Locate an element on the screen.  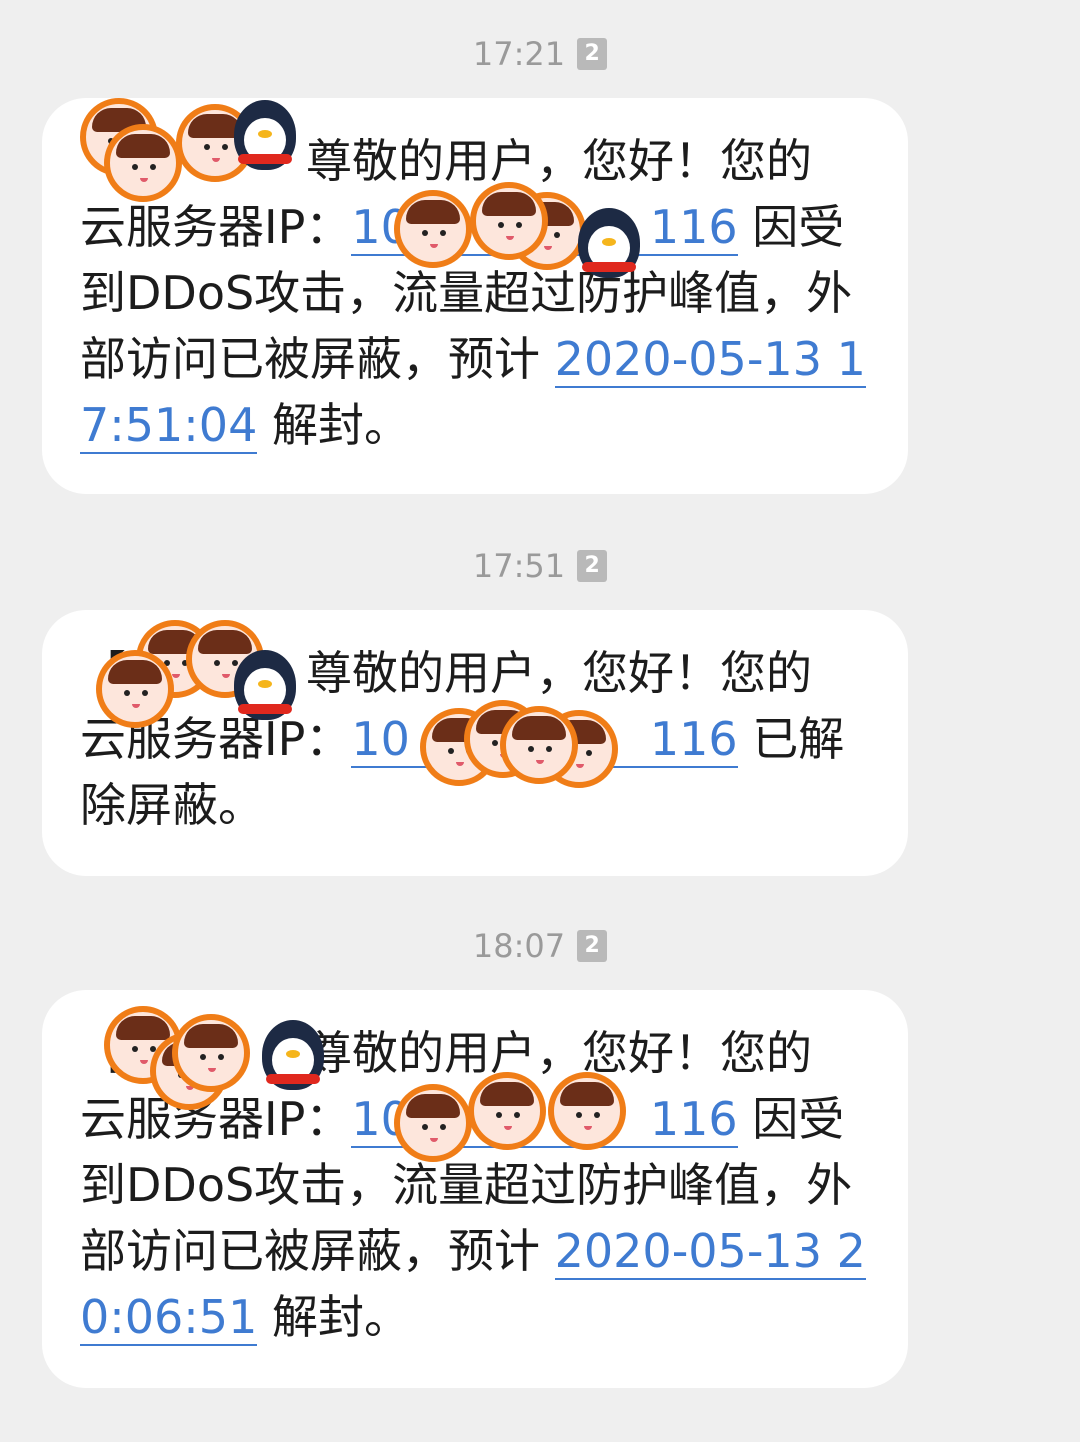
timestamp: 17:21 2 is located at coordinates (540, 54).